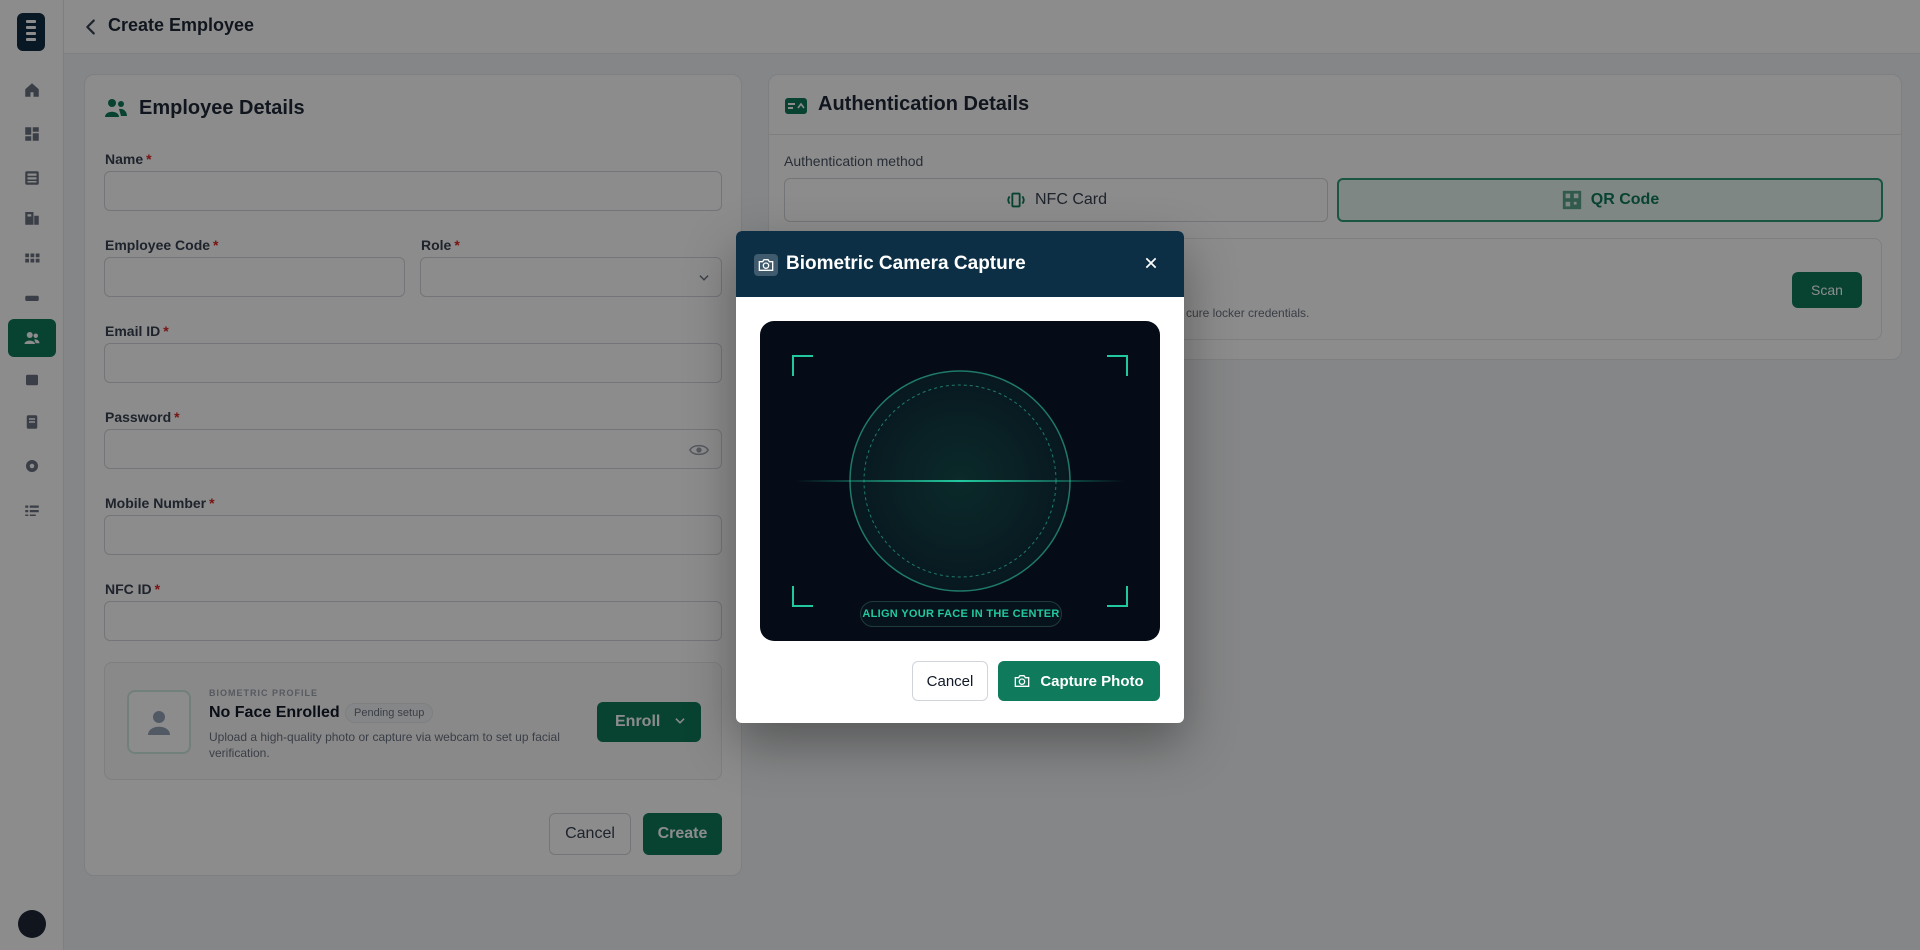 The image size is (1920, 950). Describe the element at coordinates (1092, 681) in the screenshot. I see `capture-photo-label: Capture Photo` at that location.